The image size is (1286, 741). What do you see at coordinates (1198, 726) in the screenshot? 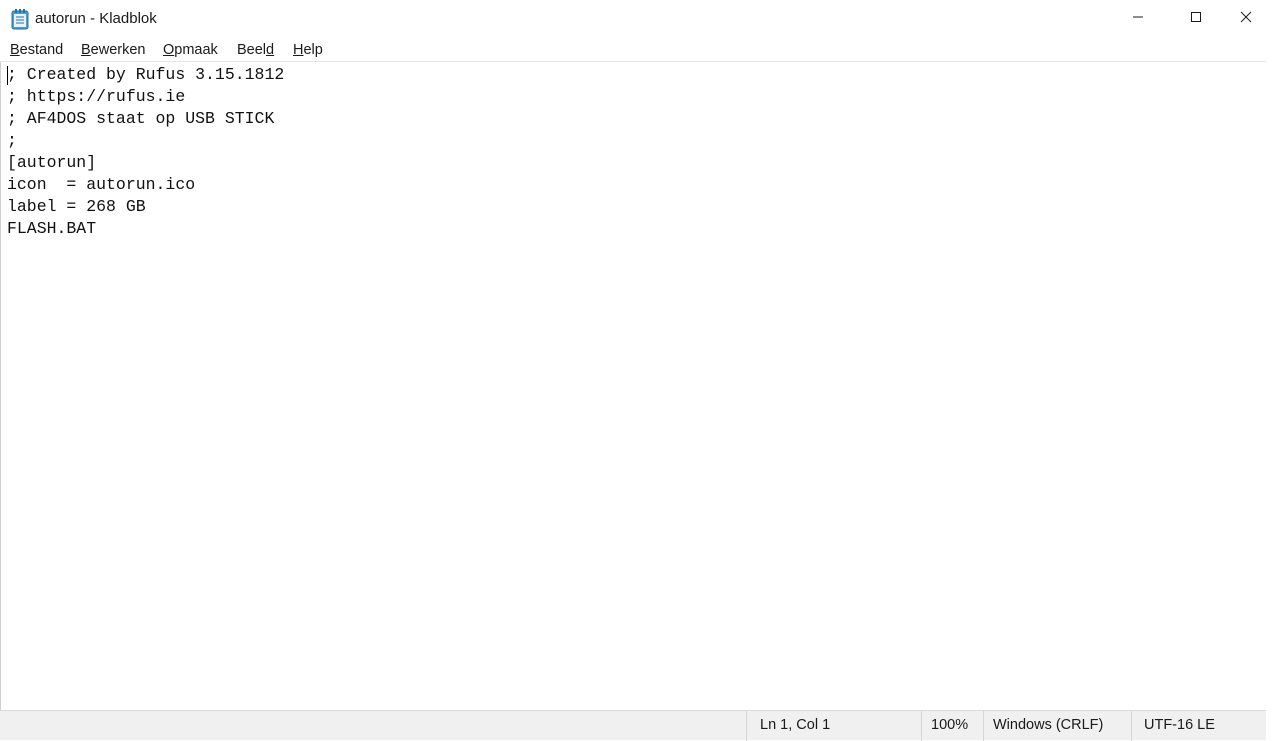
I see `status-encoding: UTF-16 LE` at bounding box center [1198, 726].